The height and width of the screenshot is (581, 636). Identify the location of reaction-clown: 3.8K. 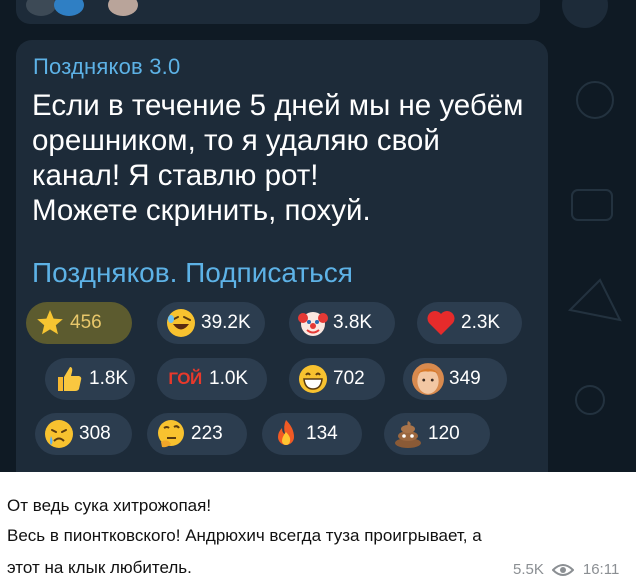
(342, 323).